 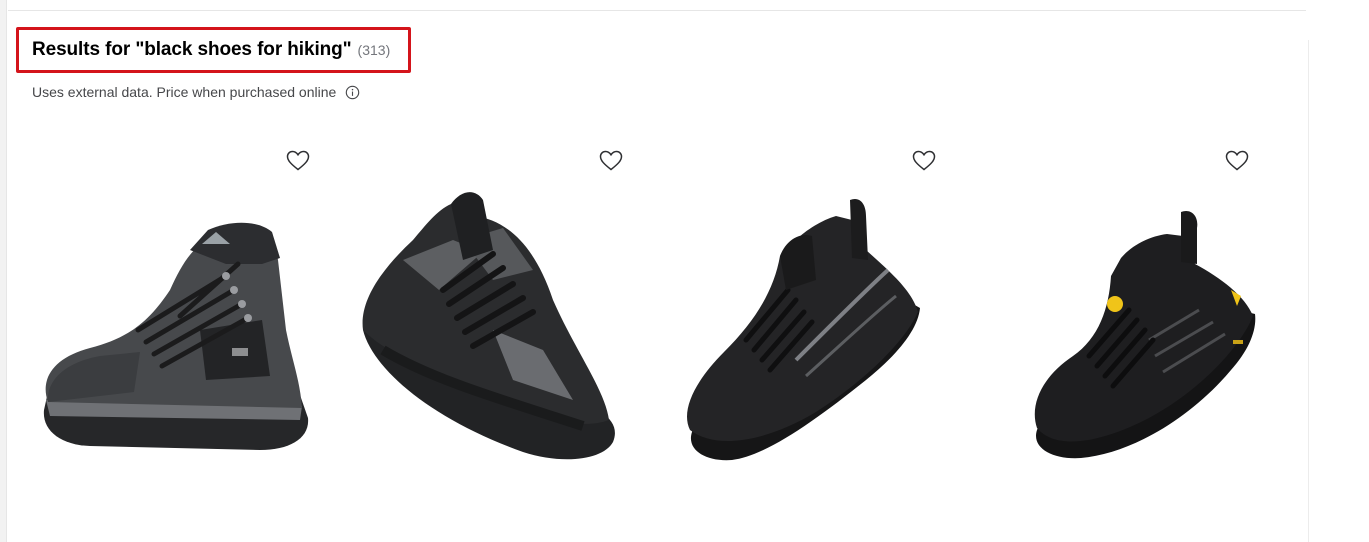 What do you see at coordinates (1308, 291) in the screenshot?
I see `right-divider` at bounding box center [1308, 291].